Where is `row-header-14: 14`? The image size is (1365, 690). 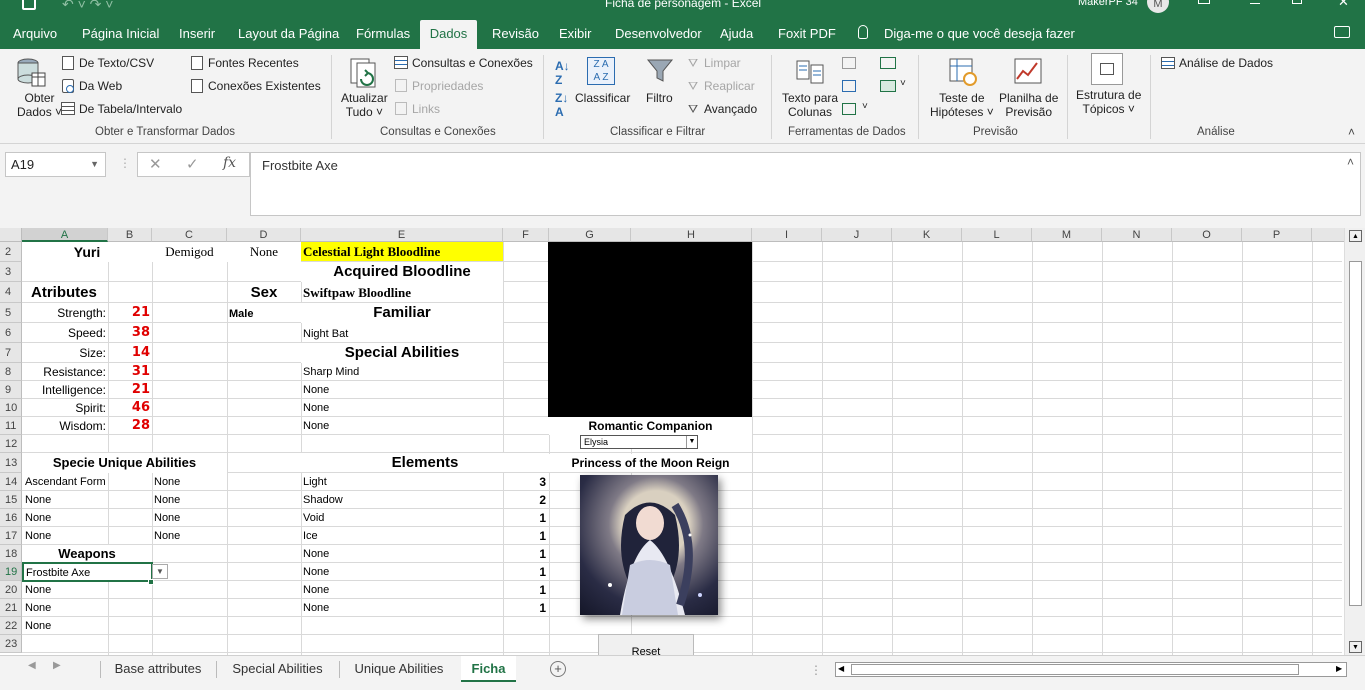
row-header-14: 14 is located at coordinates (11, 482).